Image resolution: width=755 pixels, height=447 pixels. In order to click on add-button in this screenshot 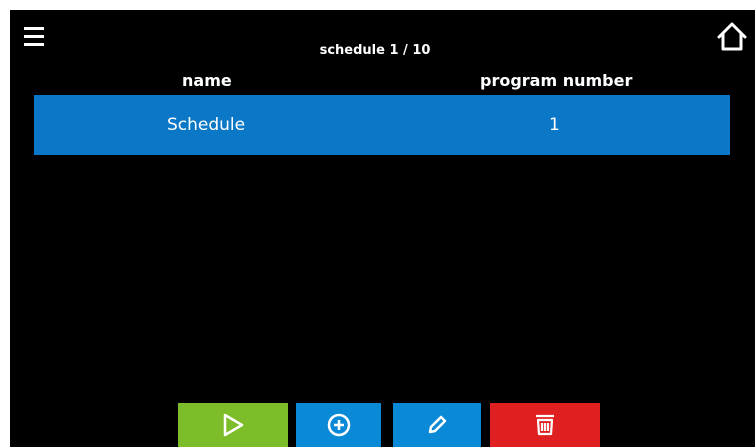, I will do `click(338, 425)`.